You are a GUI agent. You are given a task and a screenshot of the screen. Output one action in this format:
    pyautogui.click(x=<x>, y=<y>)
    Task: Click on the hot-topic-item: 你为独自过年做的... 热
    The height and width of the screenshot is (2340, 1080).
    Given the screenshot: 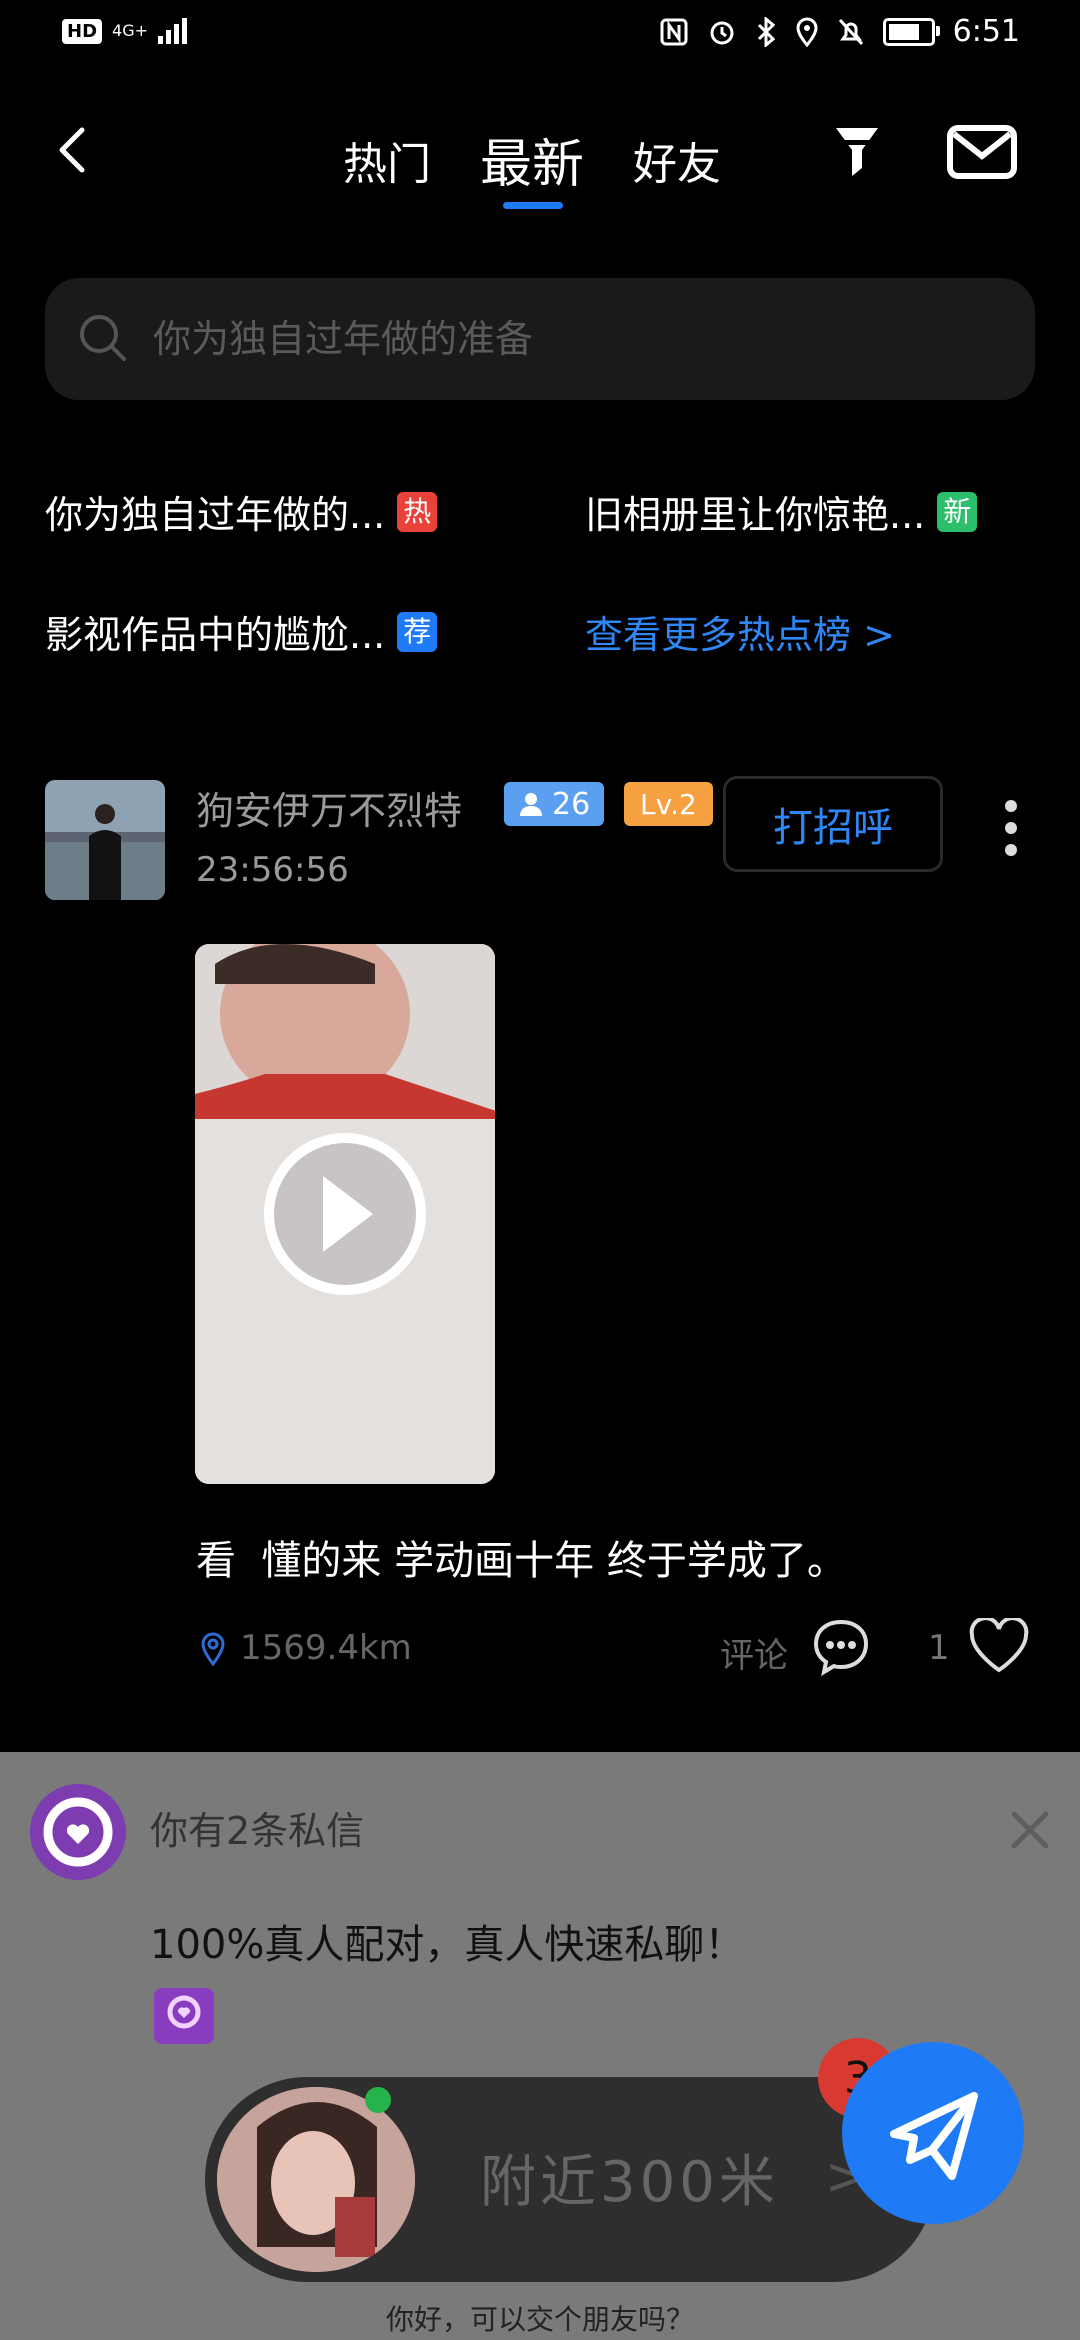 What is the action you would take?
    pyautogui.click(x=241, y=511)
    